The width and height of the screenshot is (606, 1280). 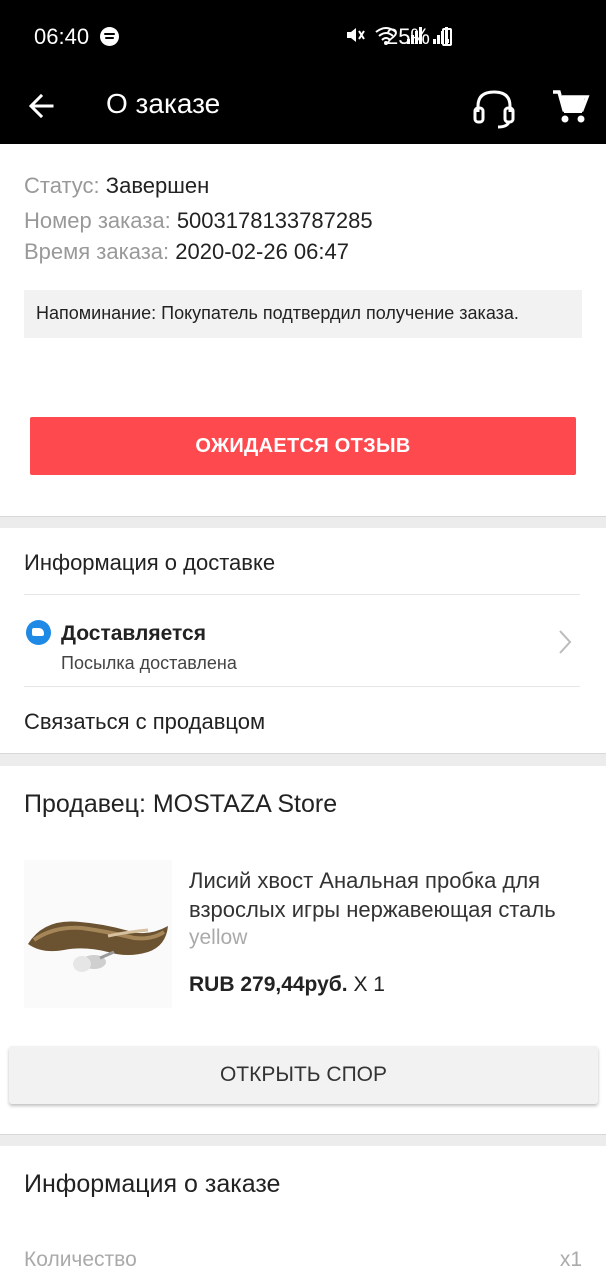 What do you see at coordinates (80, 1259) in the screenshot?
I see `quantity-label: Количество` at bounding box center [80, 1259].